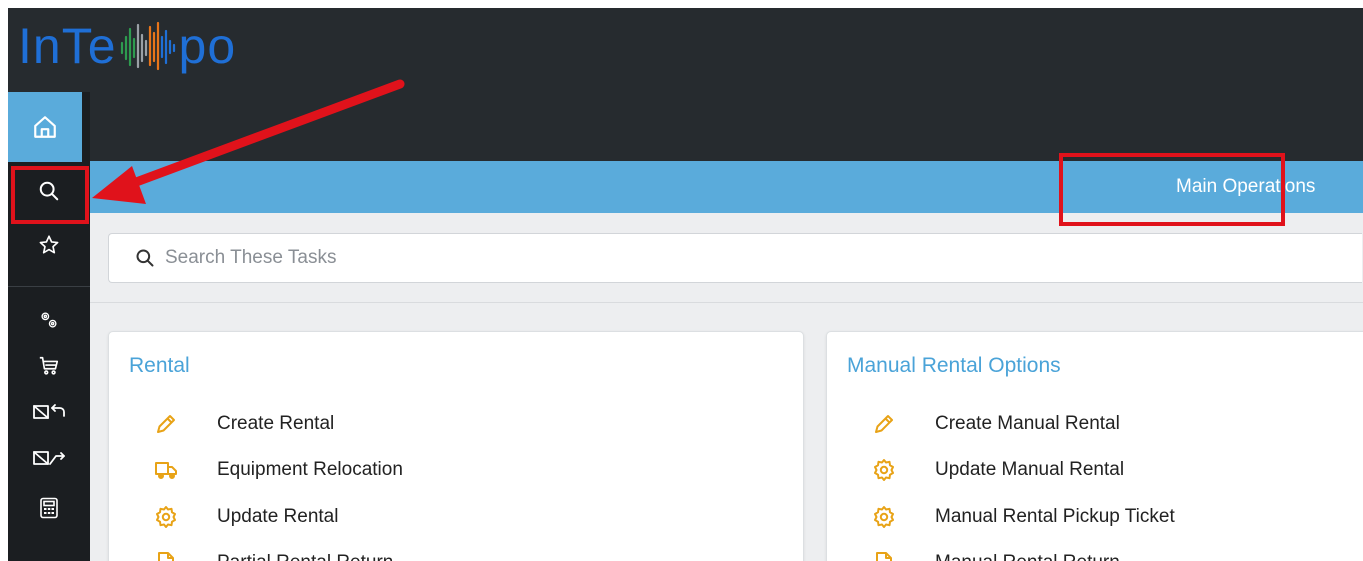 The height and width of the screenshot is (561, 1363). I want to click on logo-text-left: InTe, so click(67, 46).